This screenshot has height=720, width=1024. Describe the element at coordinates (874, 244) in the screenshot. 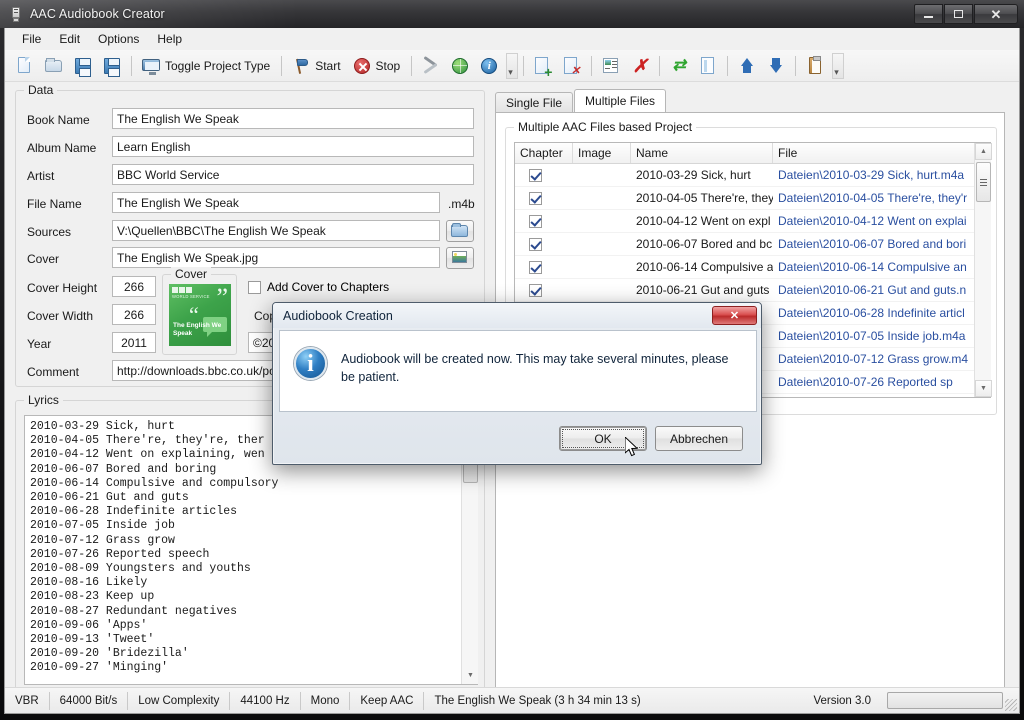

I see `row-file-cell: Dateien\2010-06-07 Bored and bori` at that location.